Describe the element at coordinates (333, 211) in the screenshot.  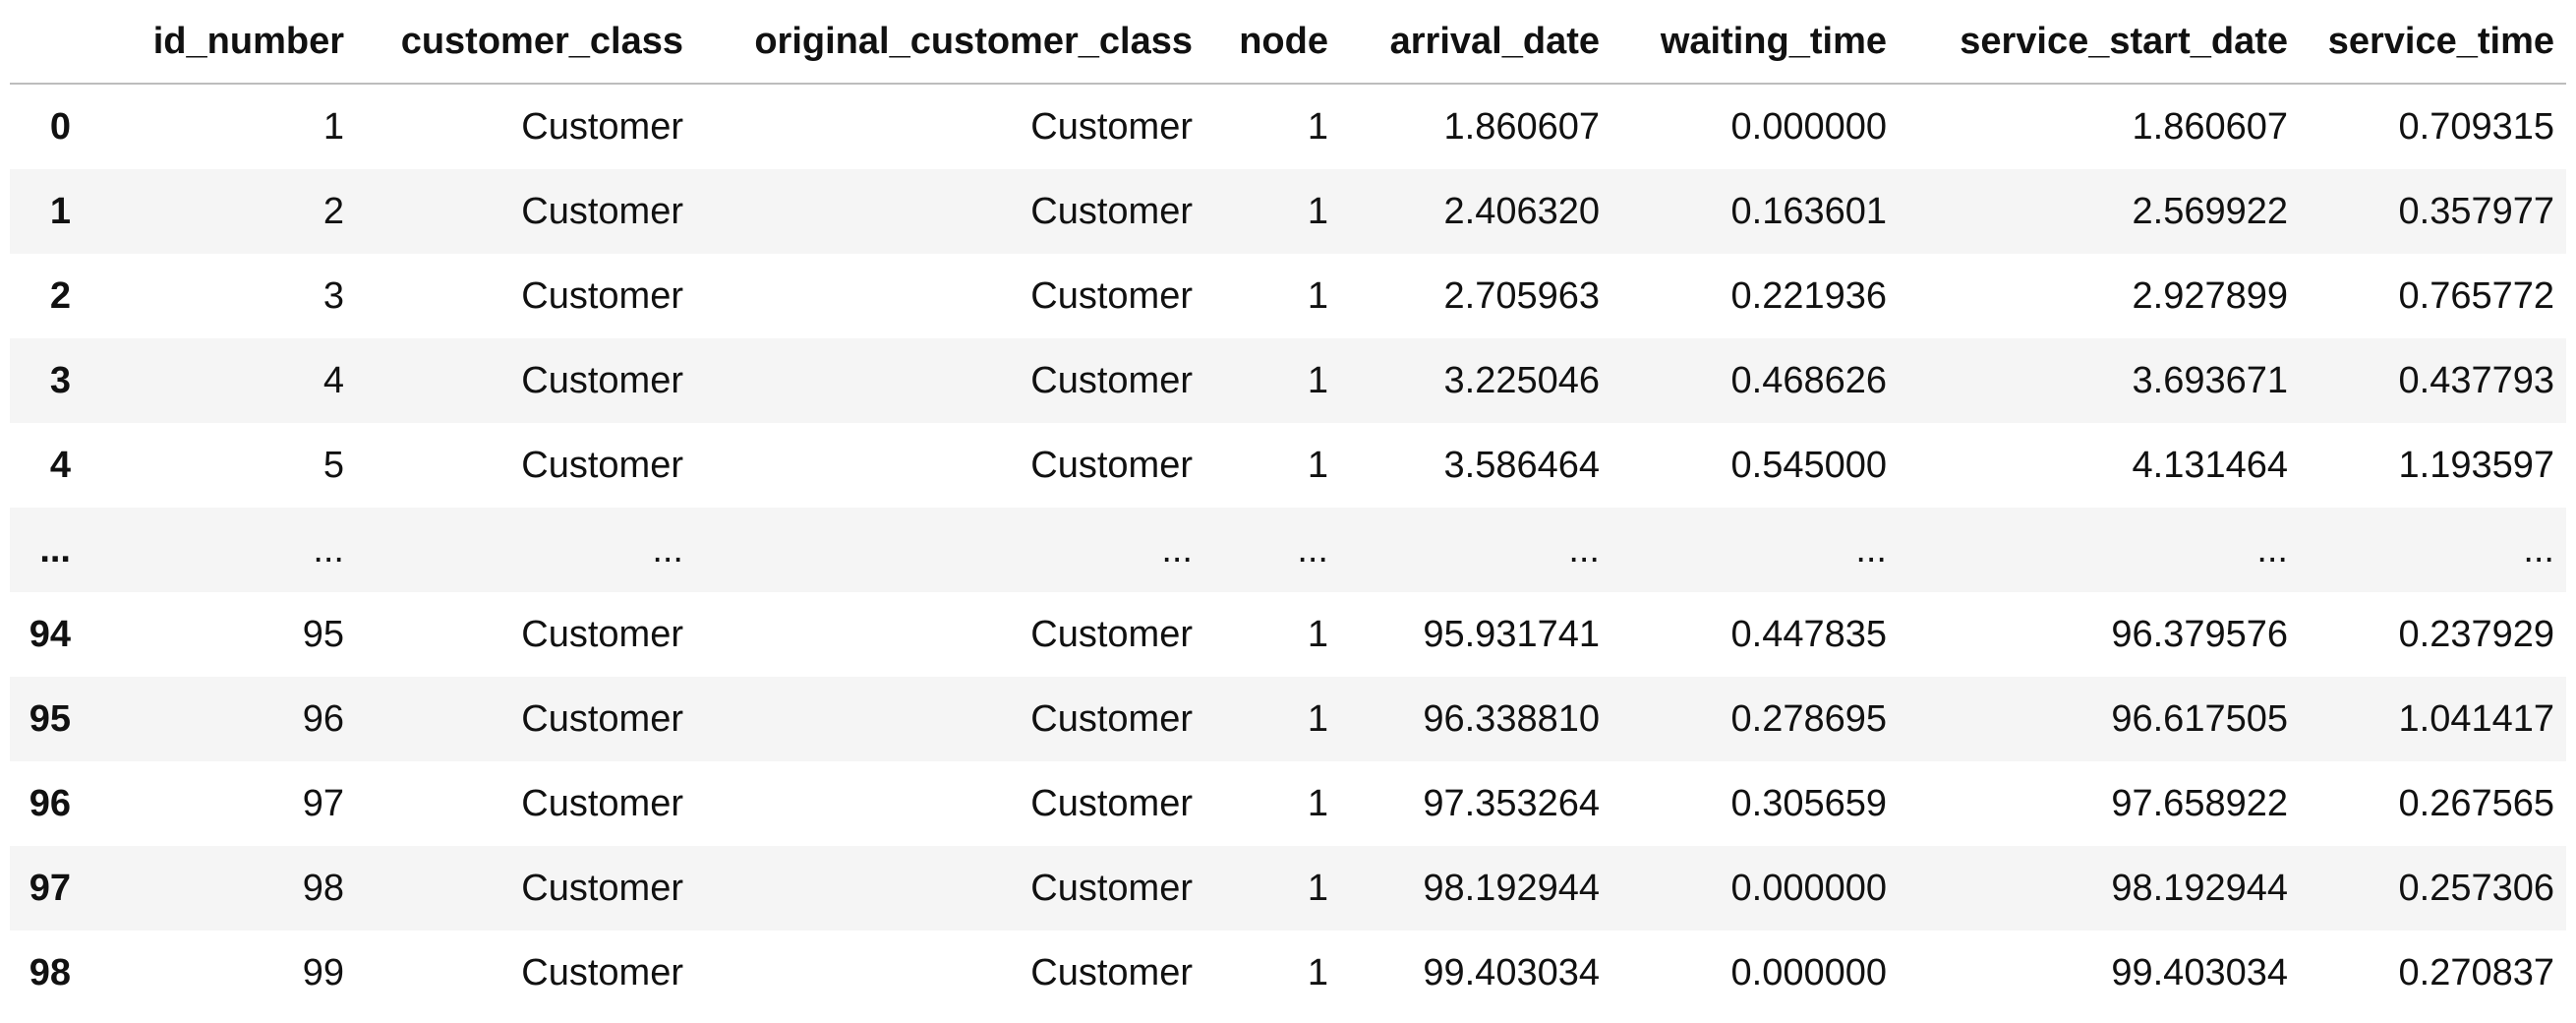
I see `cell-id-number: 2` at that location.